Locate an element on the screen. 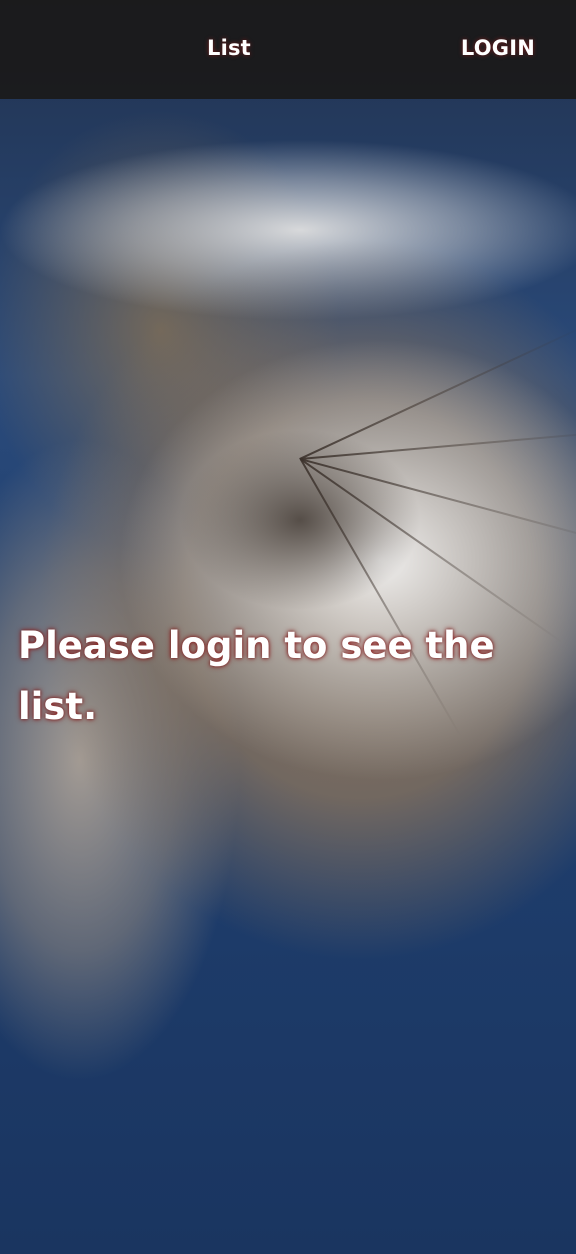  background-ridge is located at coordinates (437, 445).